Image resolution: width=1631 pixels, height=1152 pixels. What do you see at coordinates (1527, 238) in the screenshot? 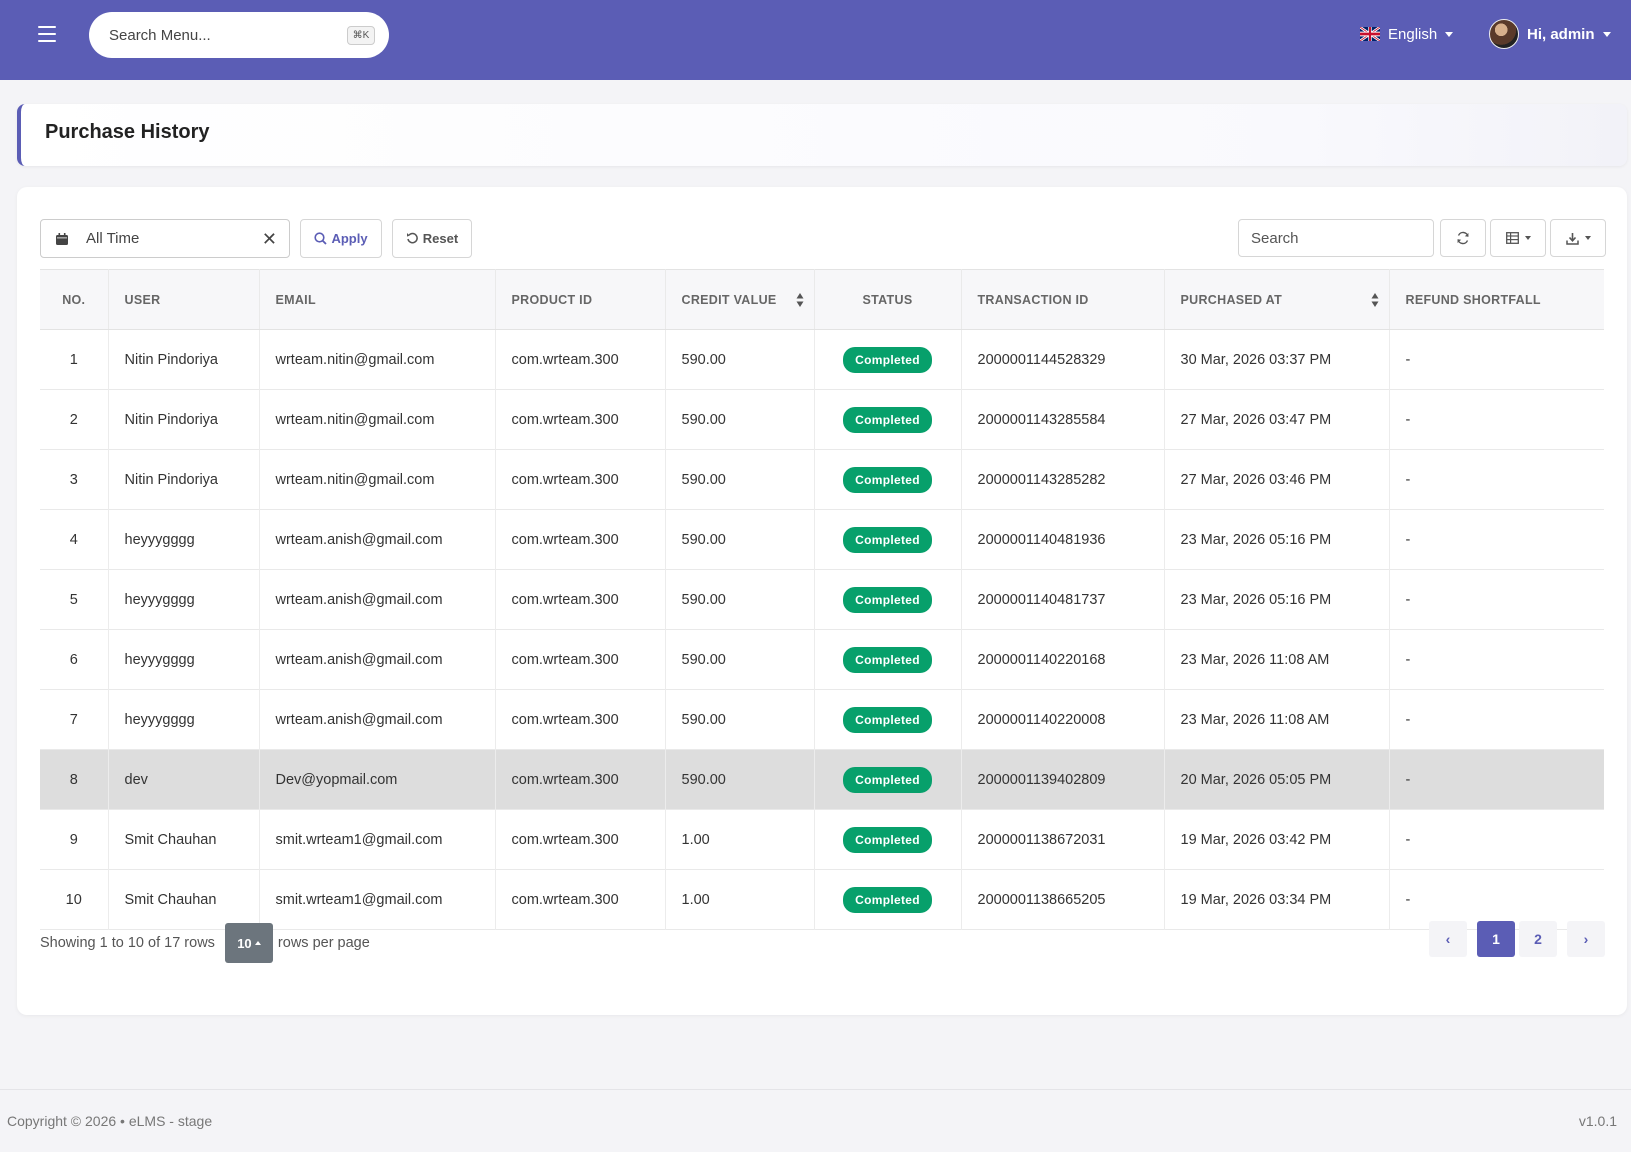
I see `chevron-down-icon` at bounding box center [1527, 238].